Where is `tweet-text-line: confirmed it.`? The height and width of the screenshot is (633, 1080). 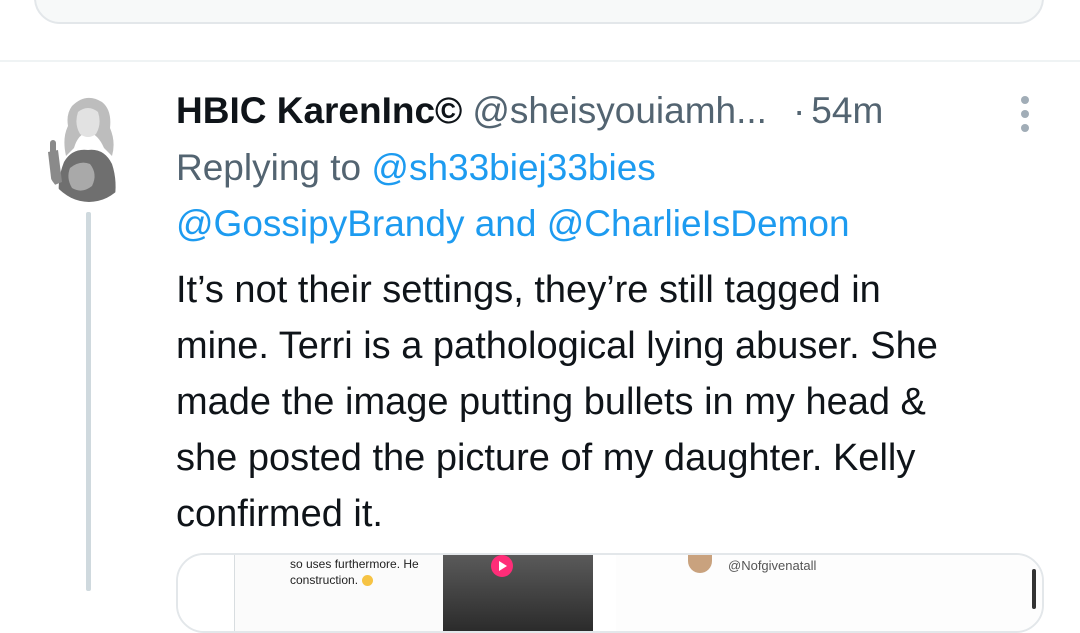
tweet-text-line: confirmed it. is located at coordinates (279, 514).